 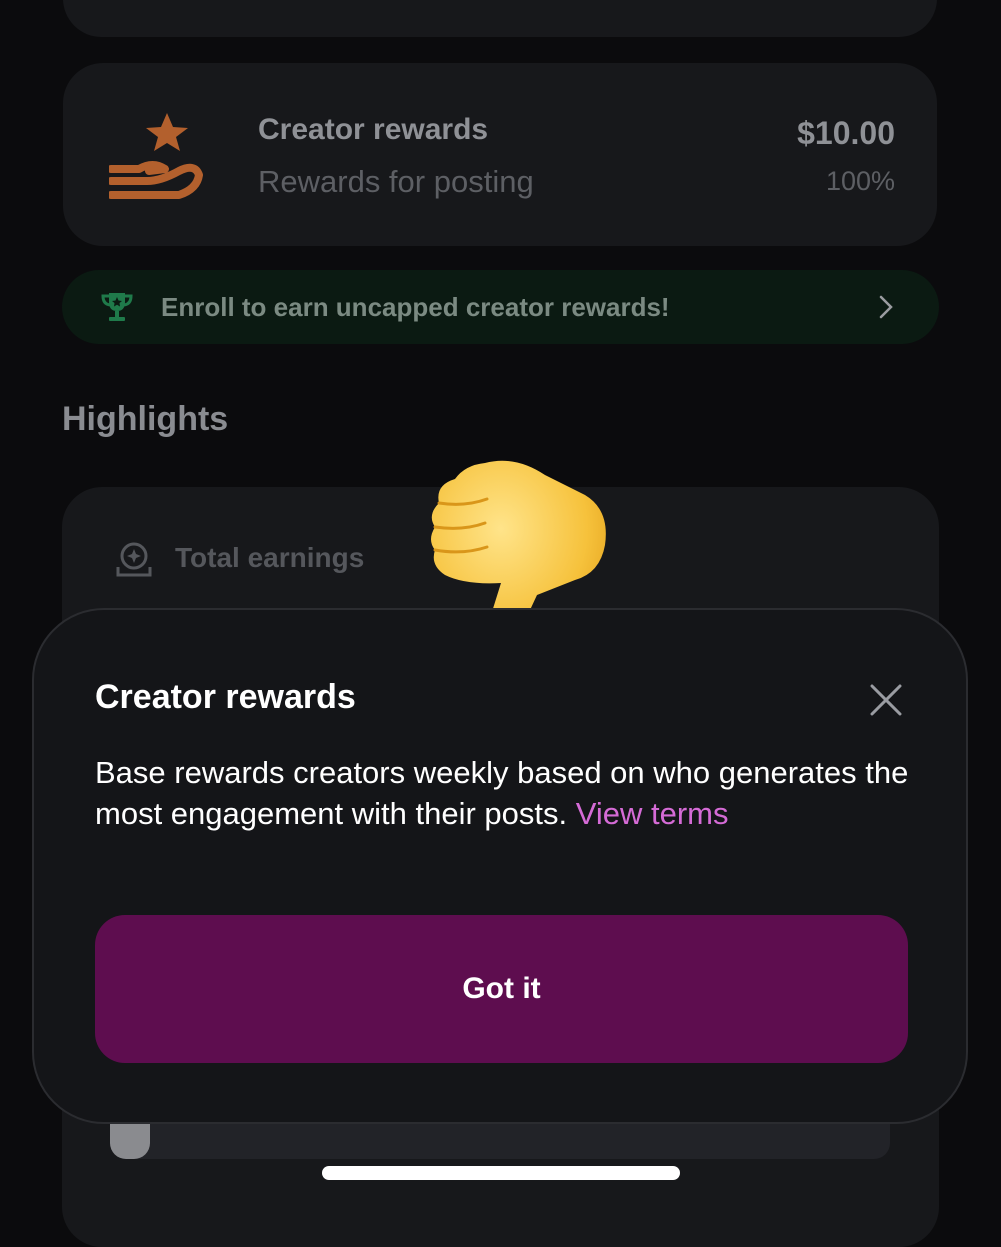 I want to click on highlights-heading: Highlights, so click(x=145, y=419).